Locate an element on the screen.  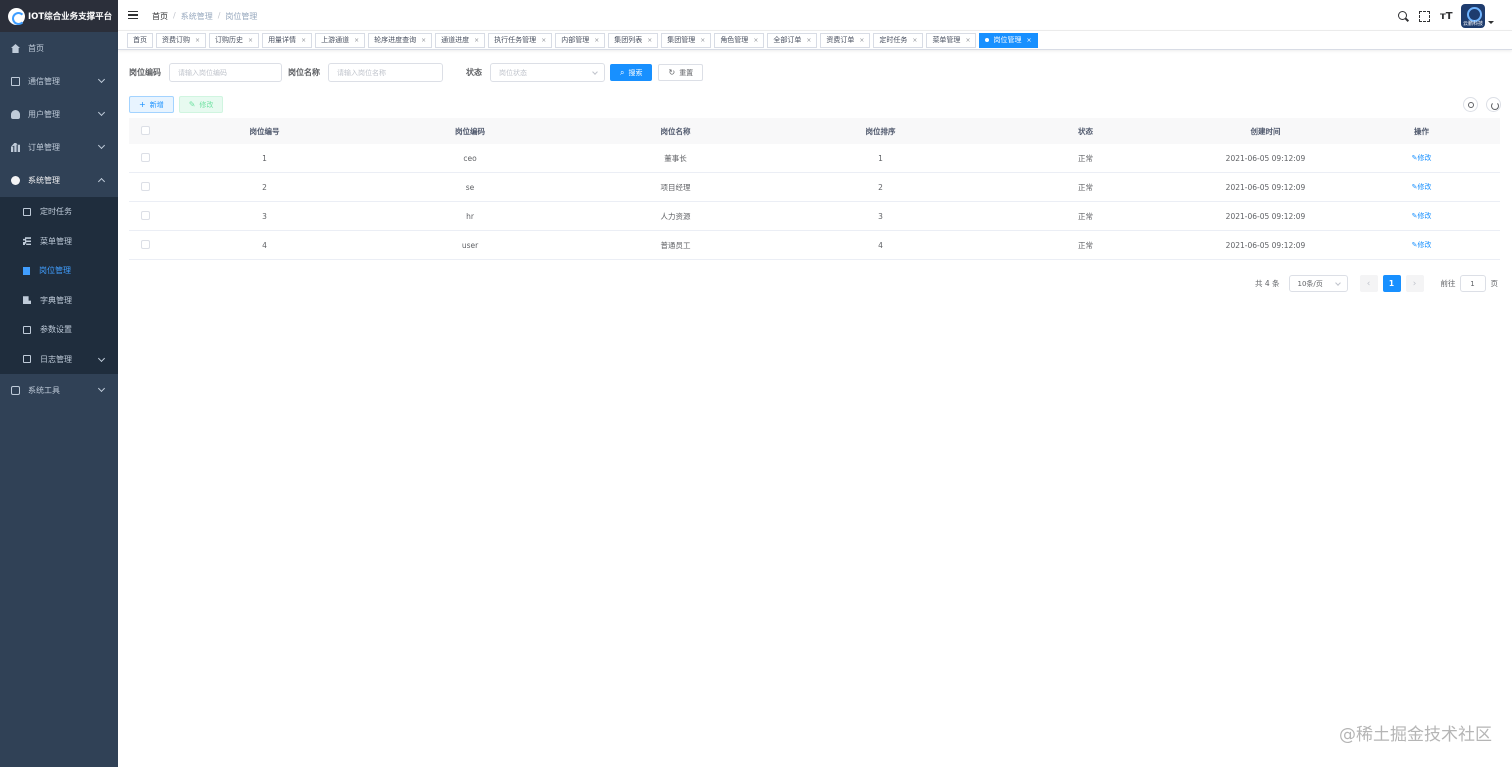
select-all-cell is located at coordinates (145, 131).